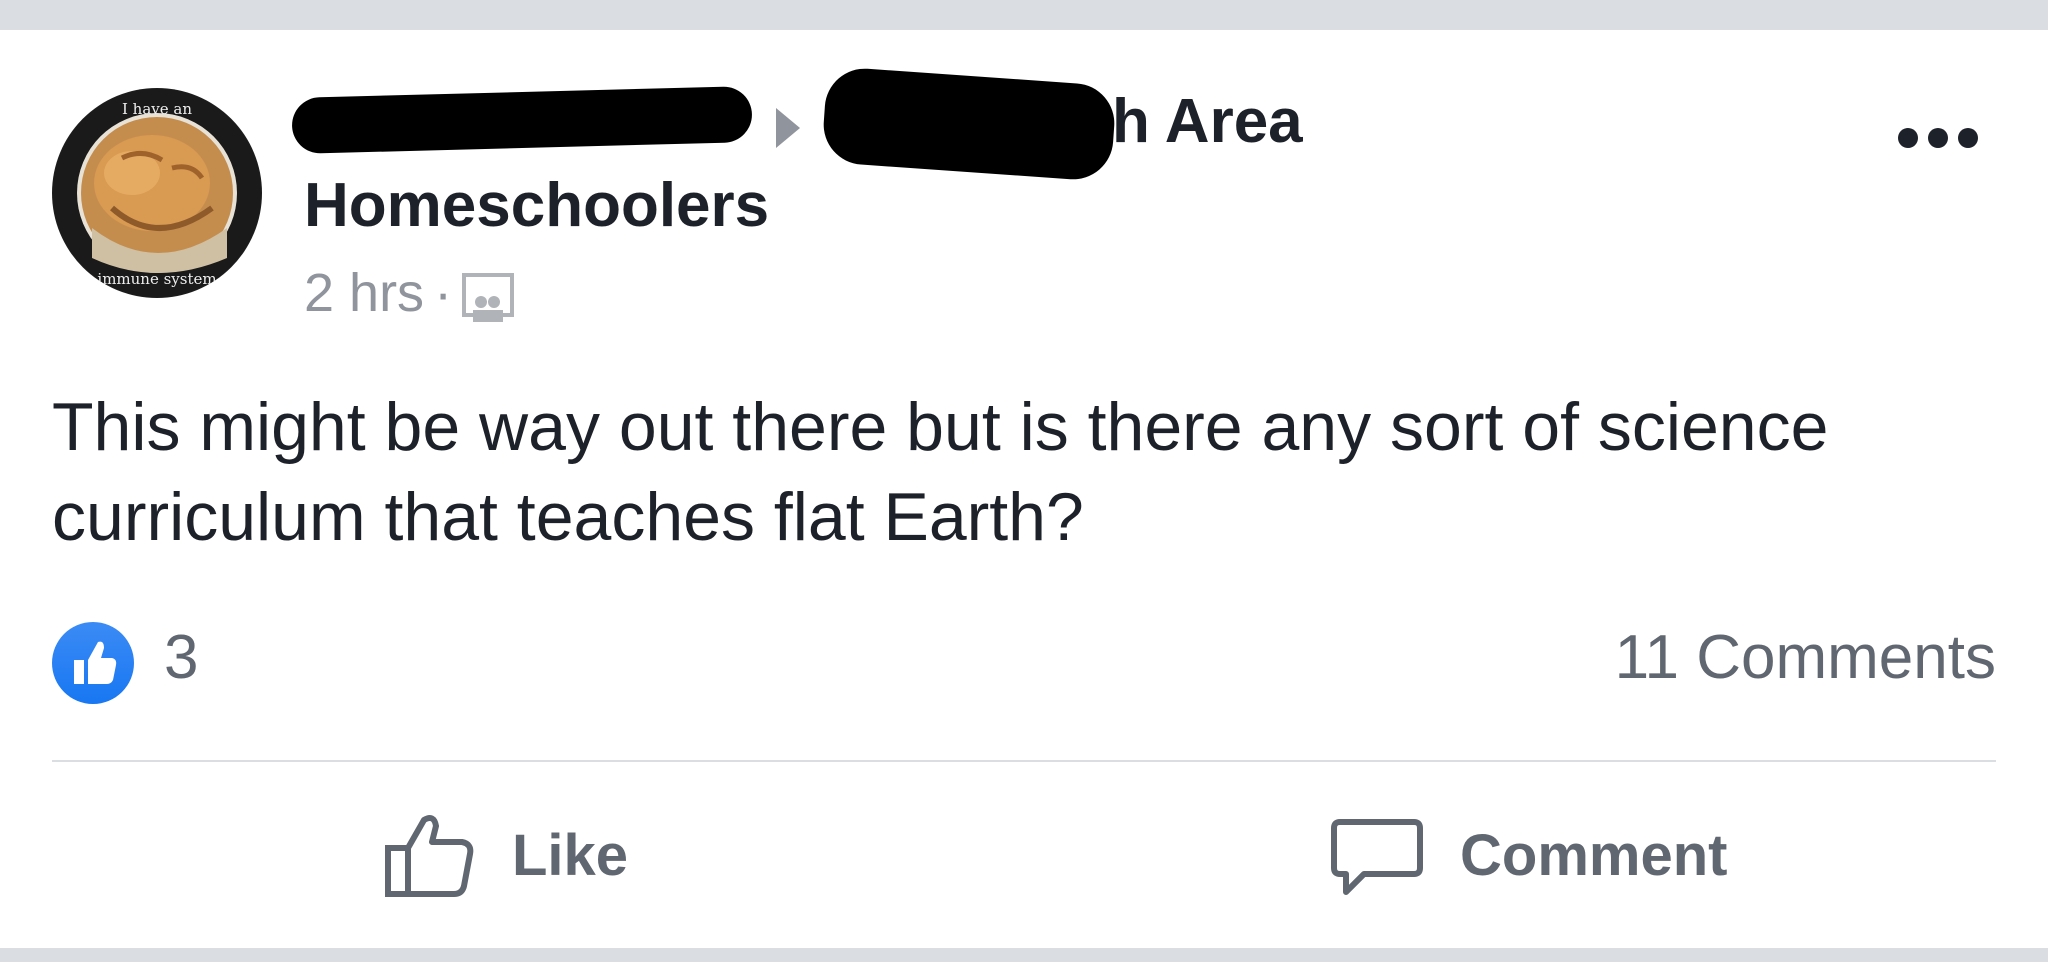 This screenshot has height=962, width=2048. Describe the element at coordinates (505, 855) in the screenshot. I see `like-button: Like` at that location.